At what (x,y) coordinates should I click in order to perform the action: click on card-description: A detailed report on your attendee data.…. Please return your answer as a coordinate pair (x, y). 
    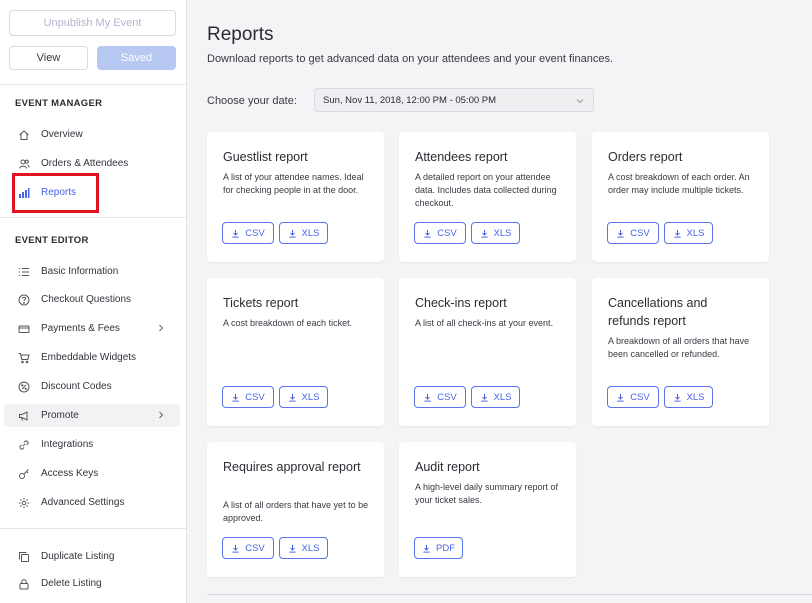
    Looking at the image, I should click on (486, 190).